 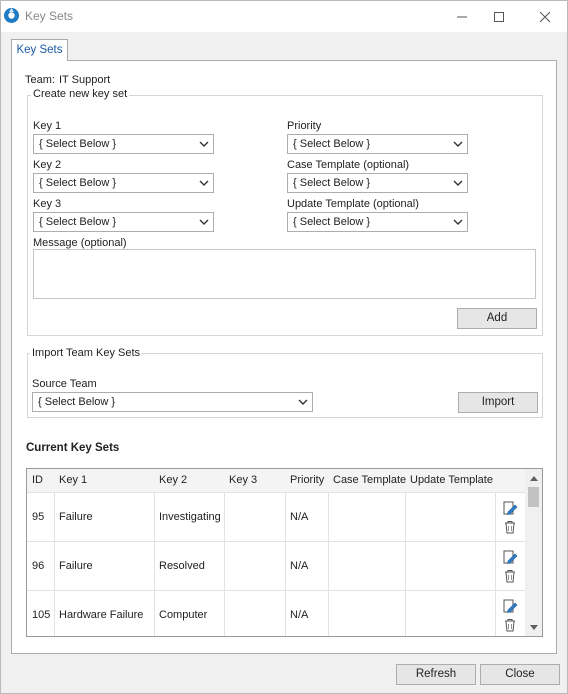 I want to click on key1-select: { Select Below }, so click(x=123, y=144).